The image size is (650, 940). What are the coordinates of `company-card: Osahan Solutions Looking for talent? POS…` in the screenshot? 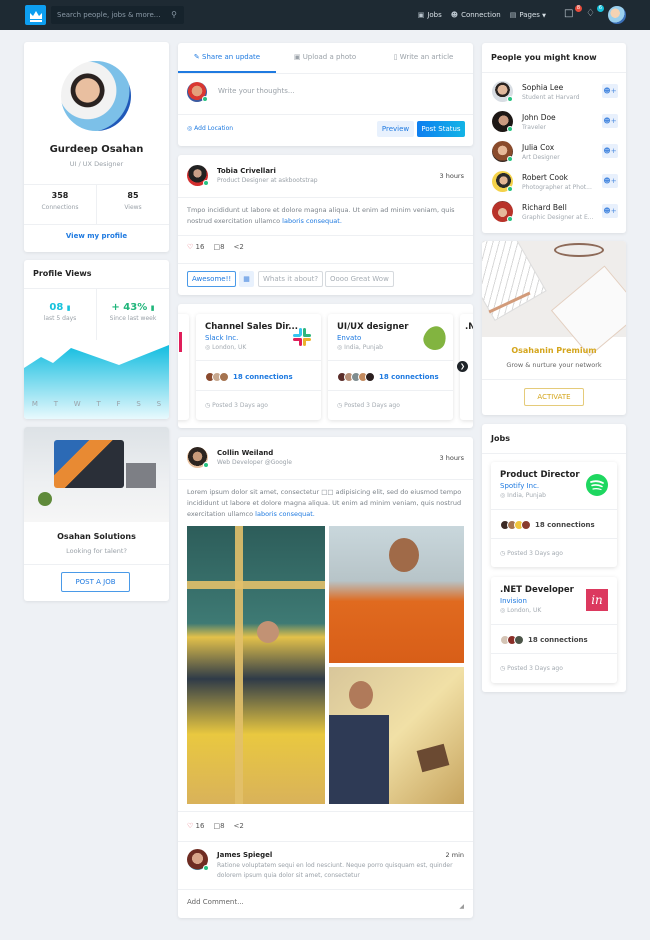 It's located at (96, 514).